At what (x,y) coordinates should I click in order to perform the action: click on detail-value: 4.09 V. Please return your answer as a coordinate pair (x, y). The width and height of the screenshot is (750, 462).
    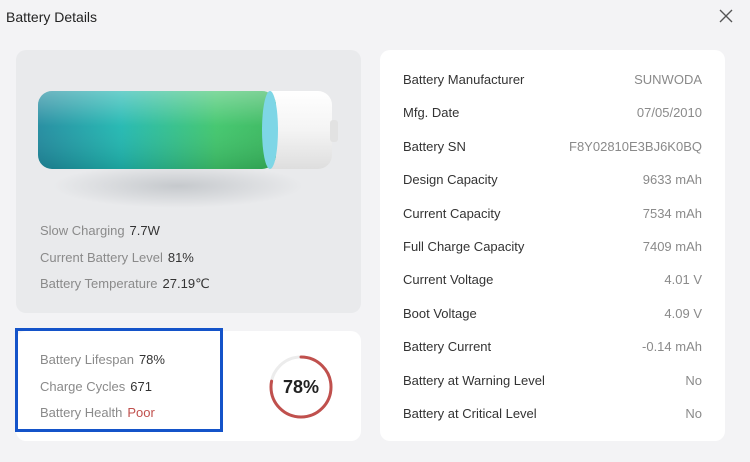
    Looking at the image, I should click on (683, 313).